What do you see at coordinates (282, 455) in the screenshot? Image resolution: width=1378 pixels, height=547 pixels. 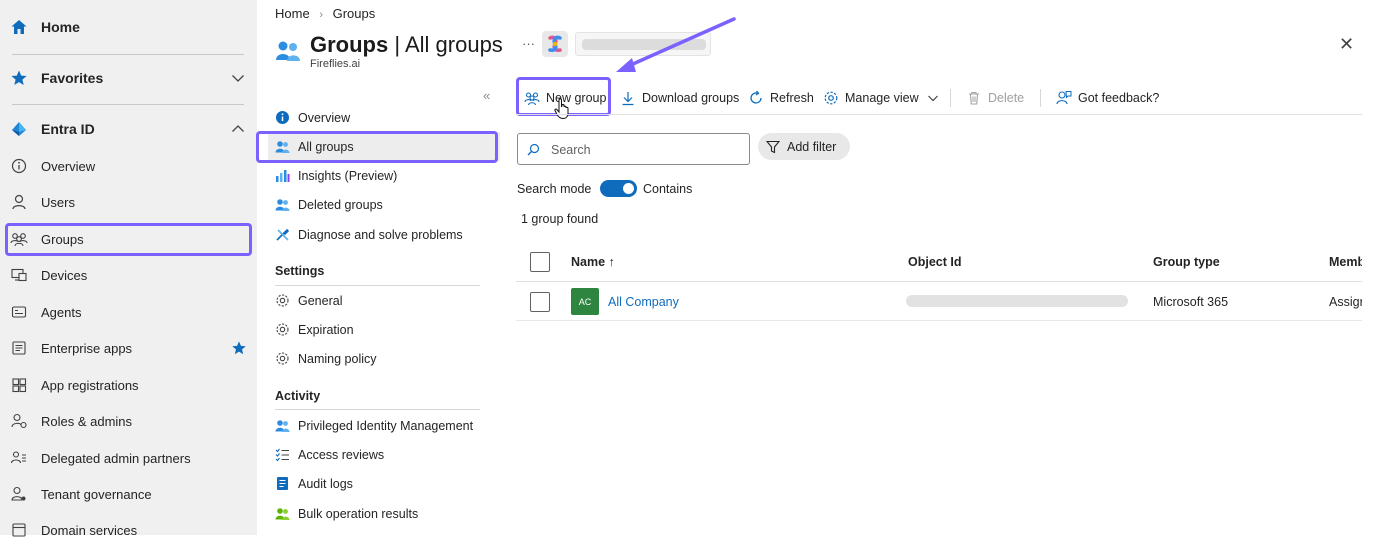 I see `access-reviews-icon` at bounding box center [282, 455].